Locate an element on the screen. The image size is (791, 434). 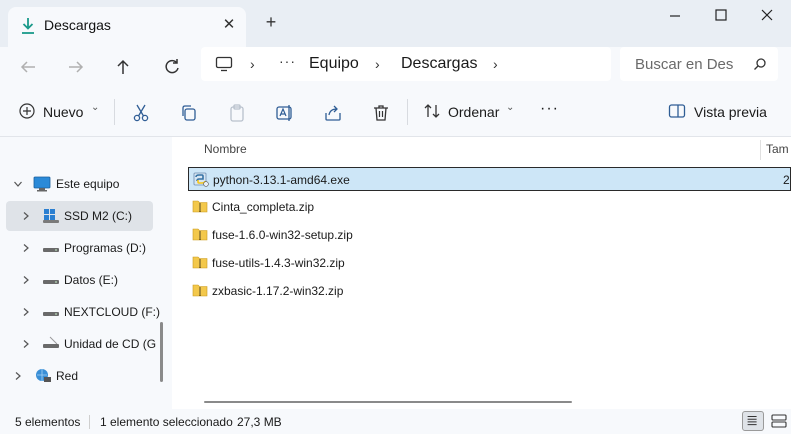
tree-item-nextcloud: NEXTCLOUD (F:) is located at coordinates (80, 312).